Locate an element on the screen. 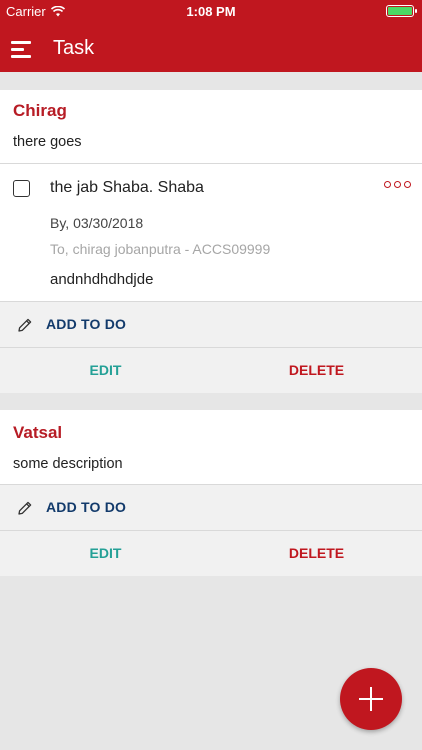 The image size is (422, 750). battery-icon is located at coordinates (401, 11).